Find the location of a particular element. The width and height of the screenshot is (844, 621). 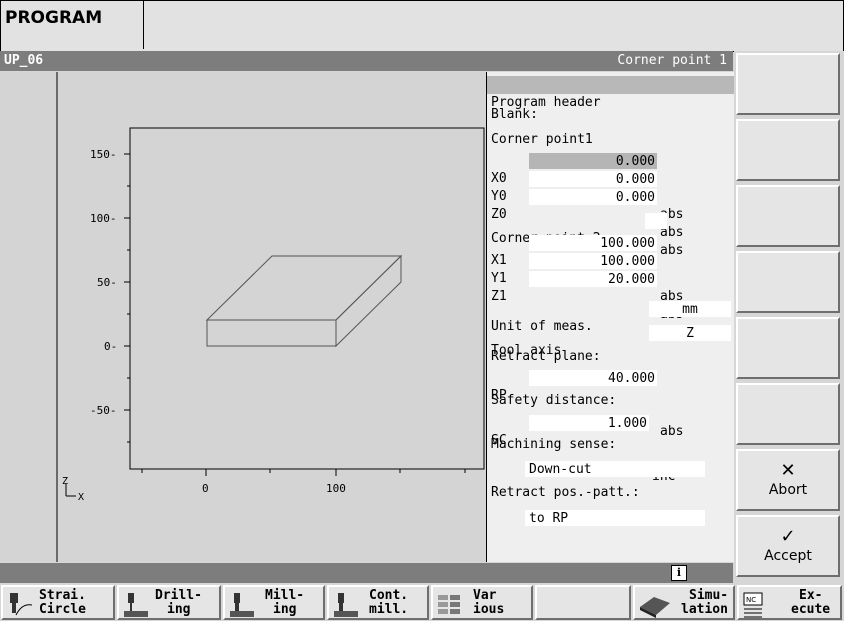

corner2-blank-field is located at coordinates (656, 221).